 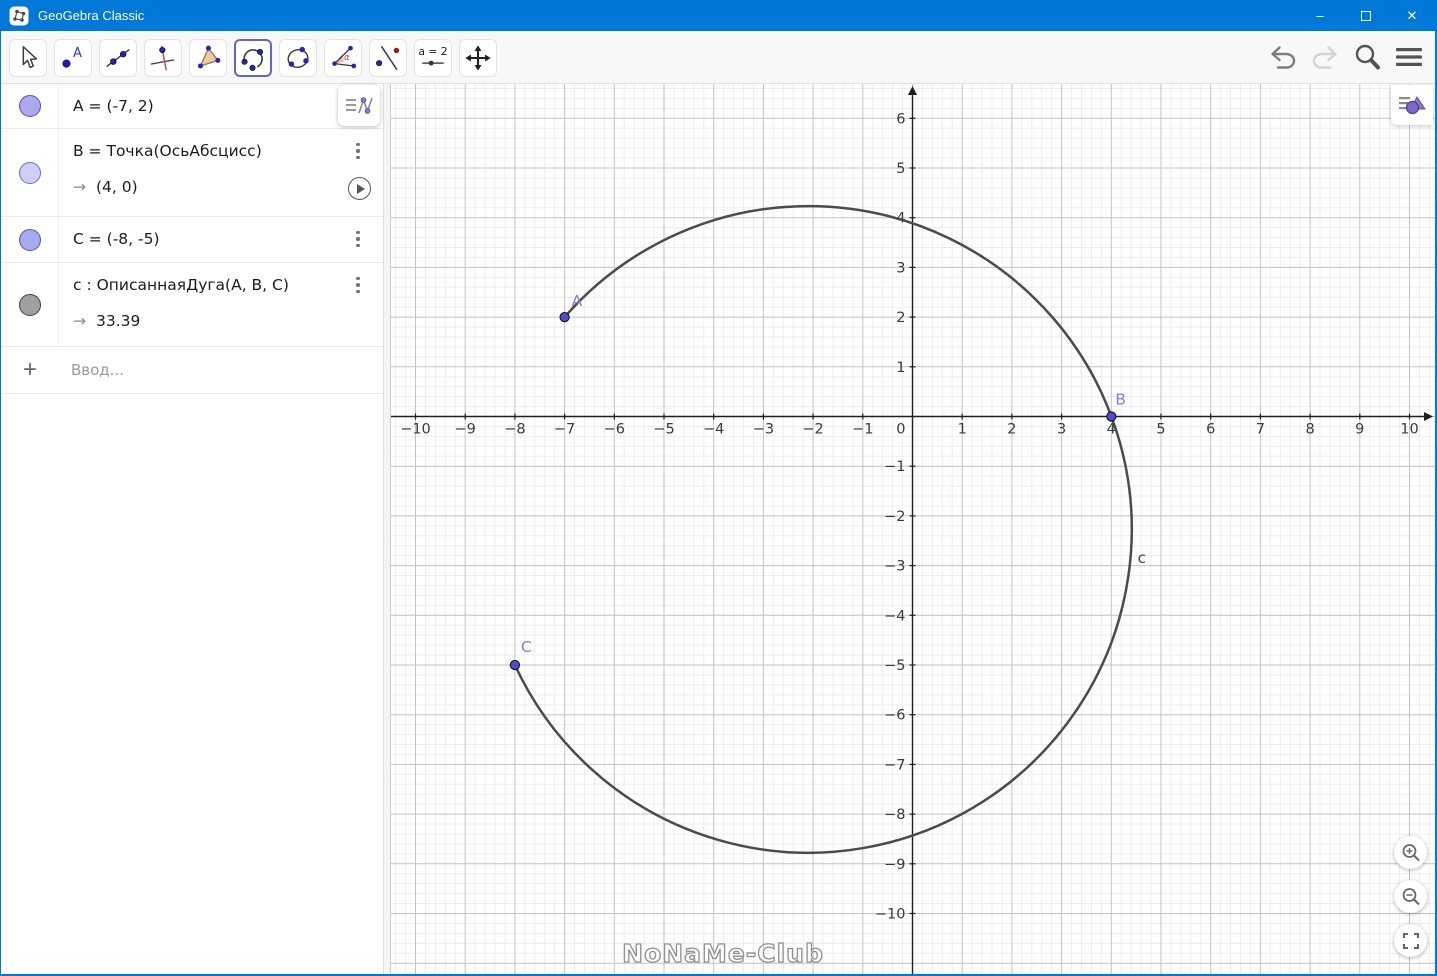 I want to click on maximize-icon, so click(x=1366, y=15).